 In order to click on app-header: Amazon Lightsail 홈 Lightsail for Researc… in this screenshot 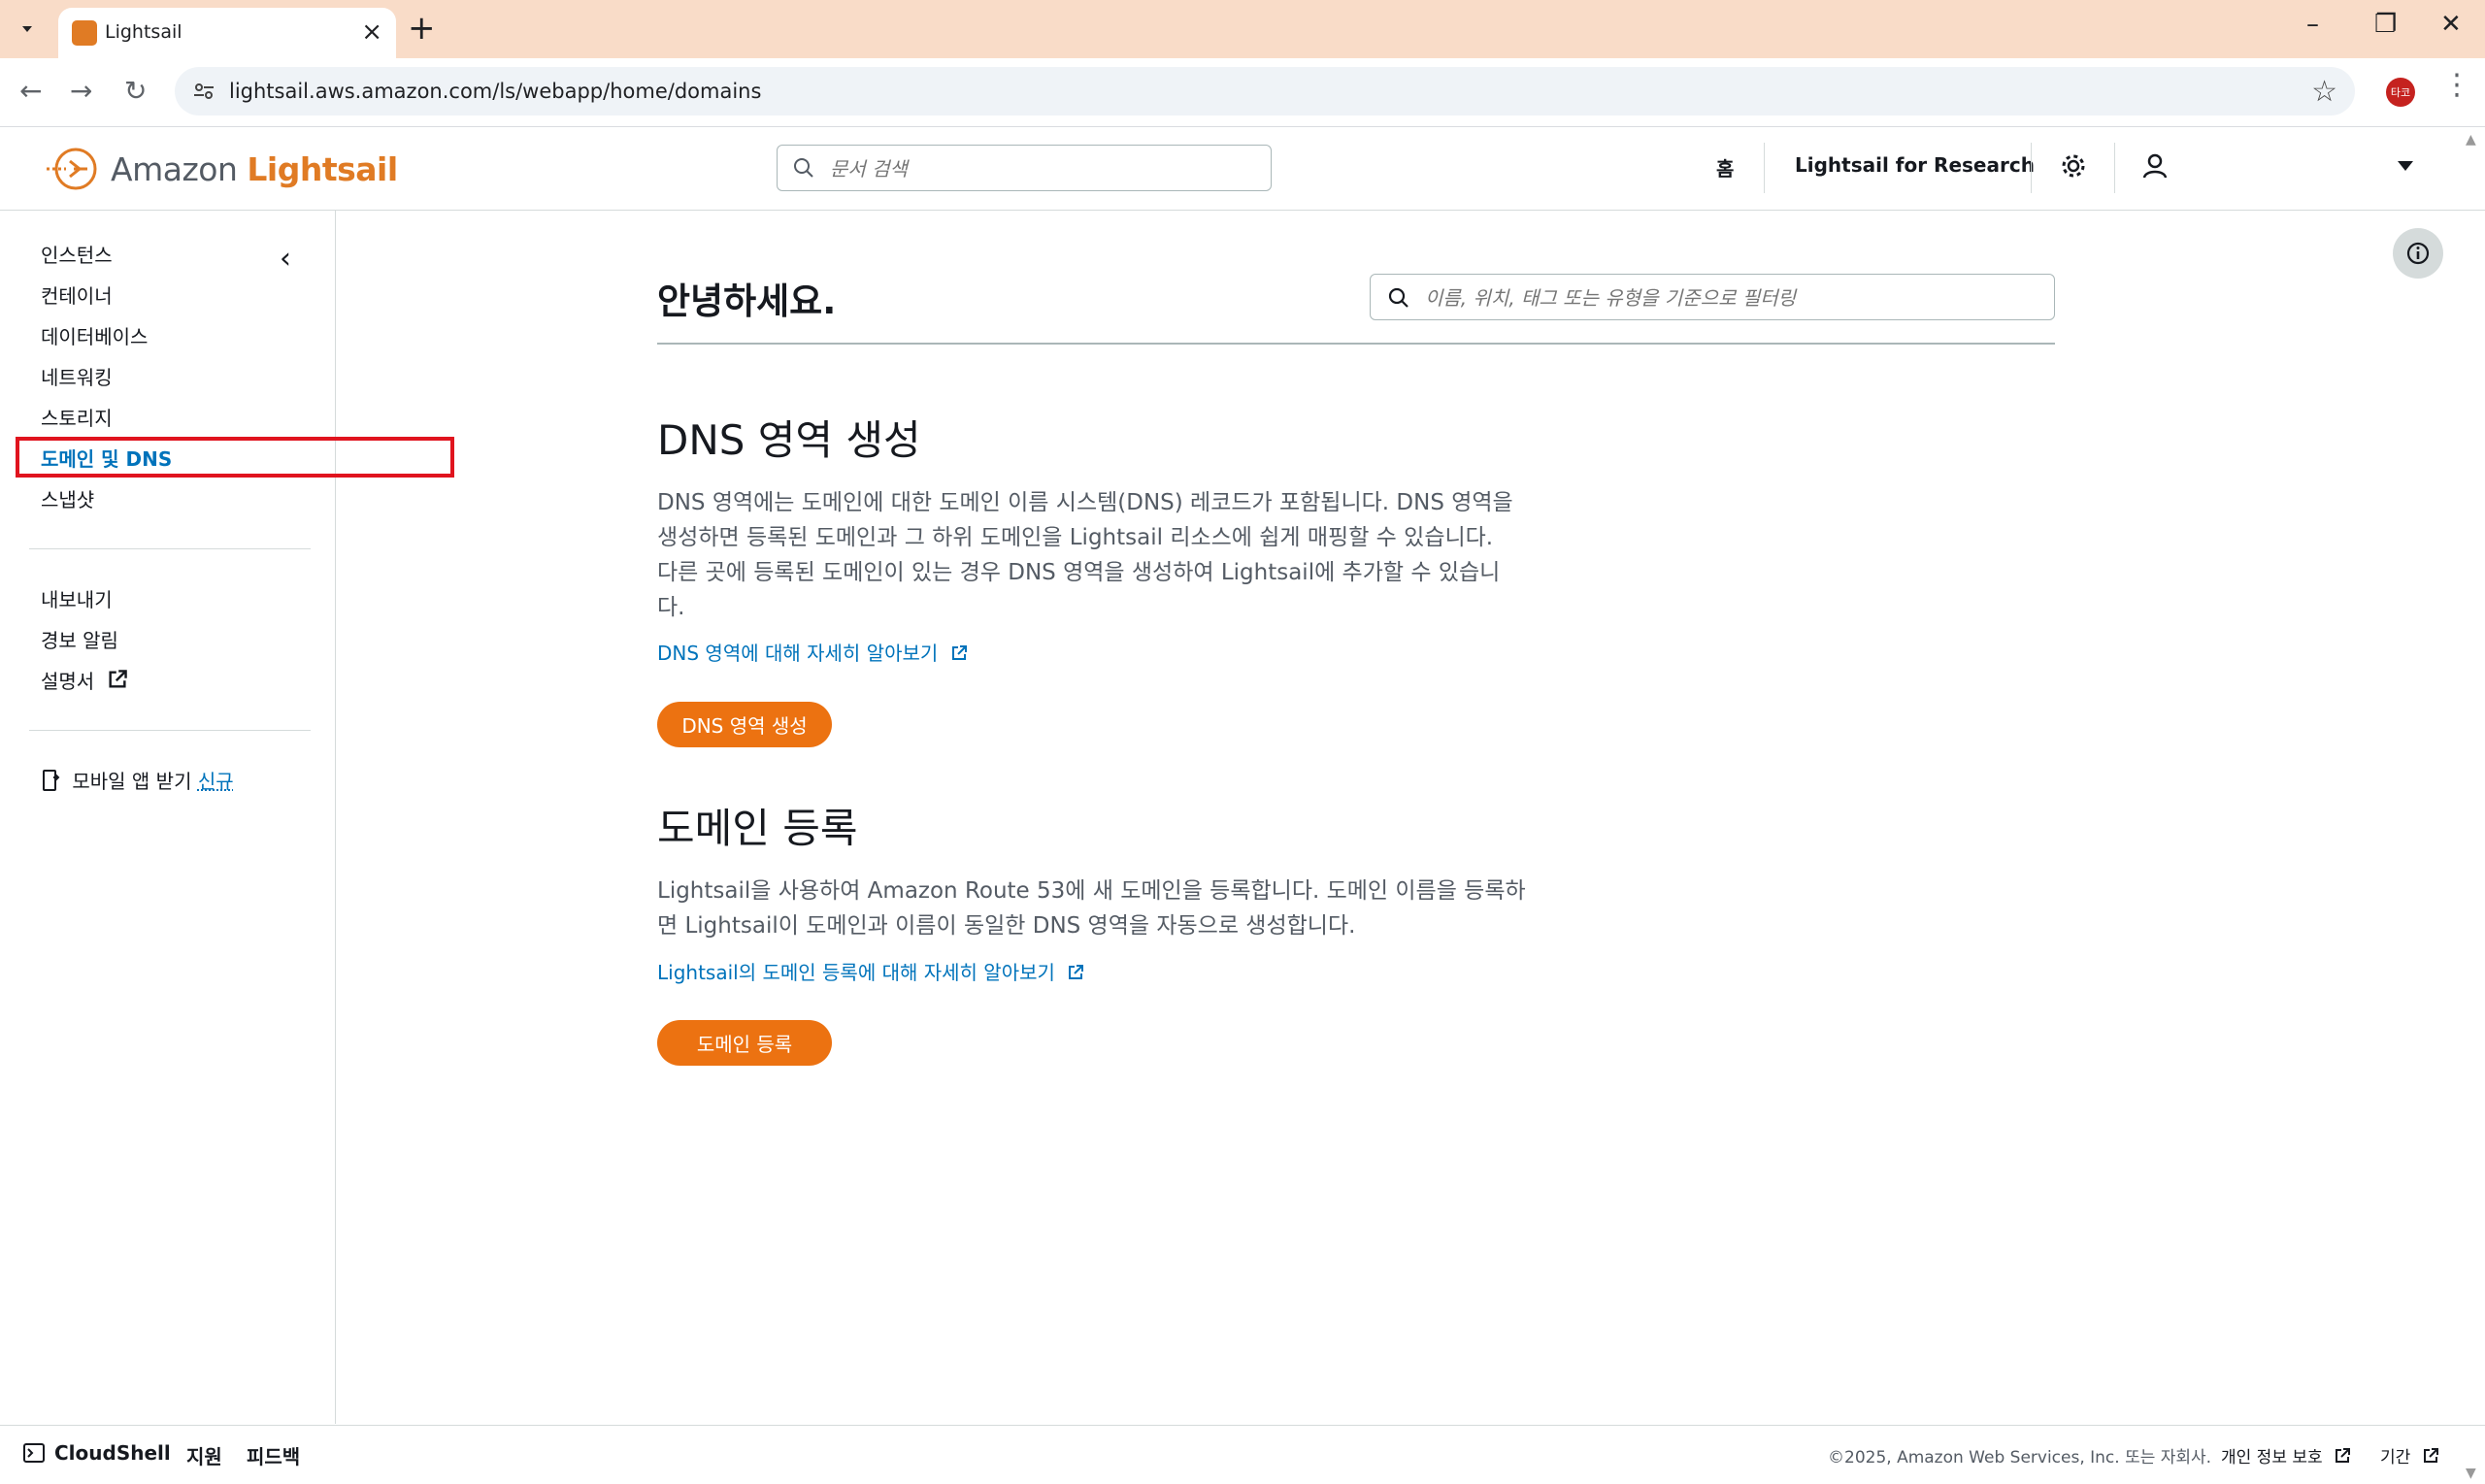, I will do `click(1242, 169)`.